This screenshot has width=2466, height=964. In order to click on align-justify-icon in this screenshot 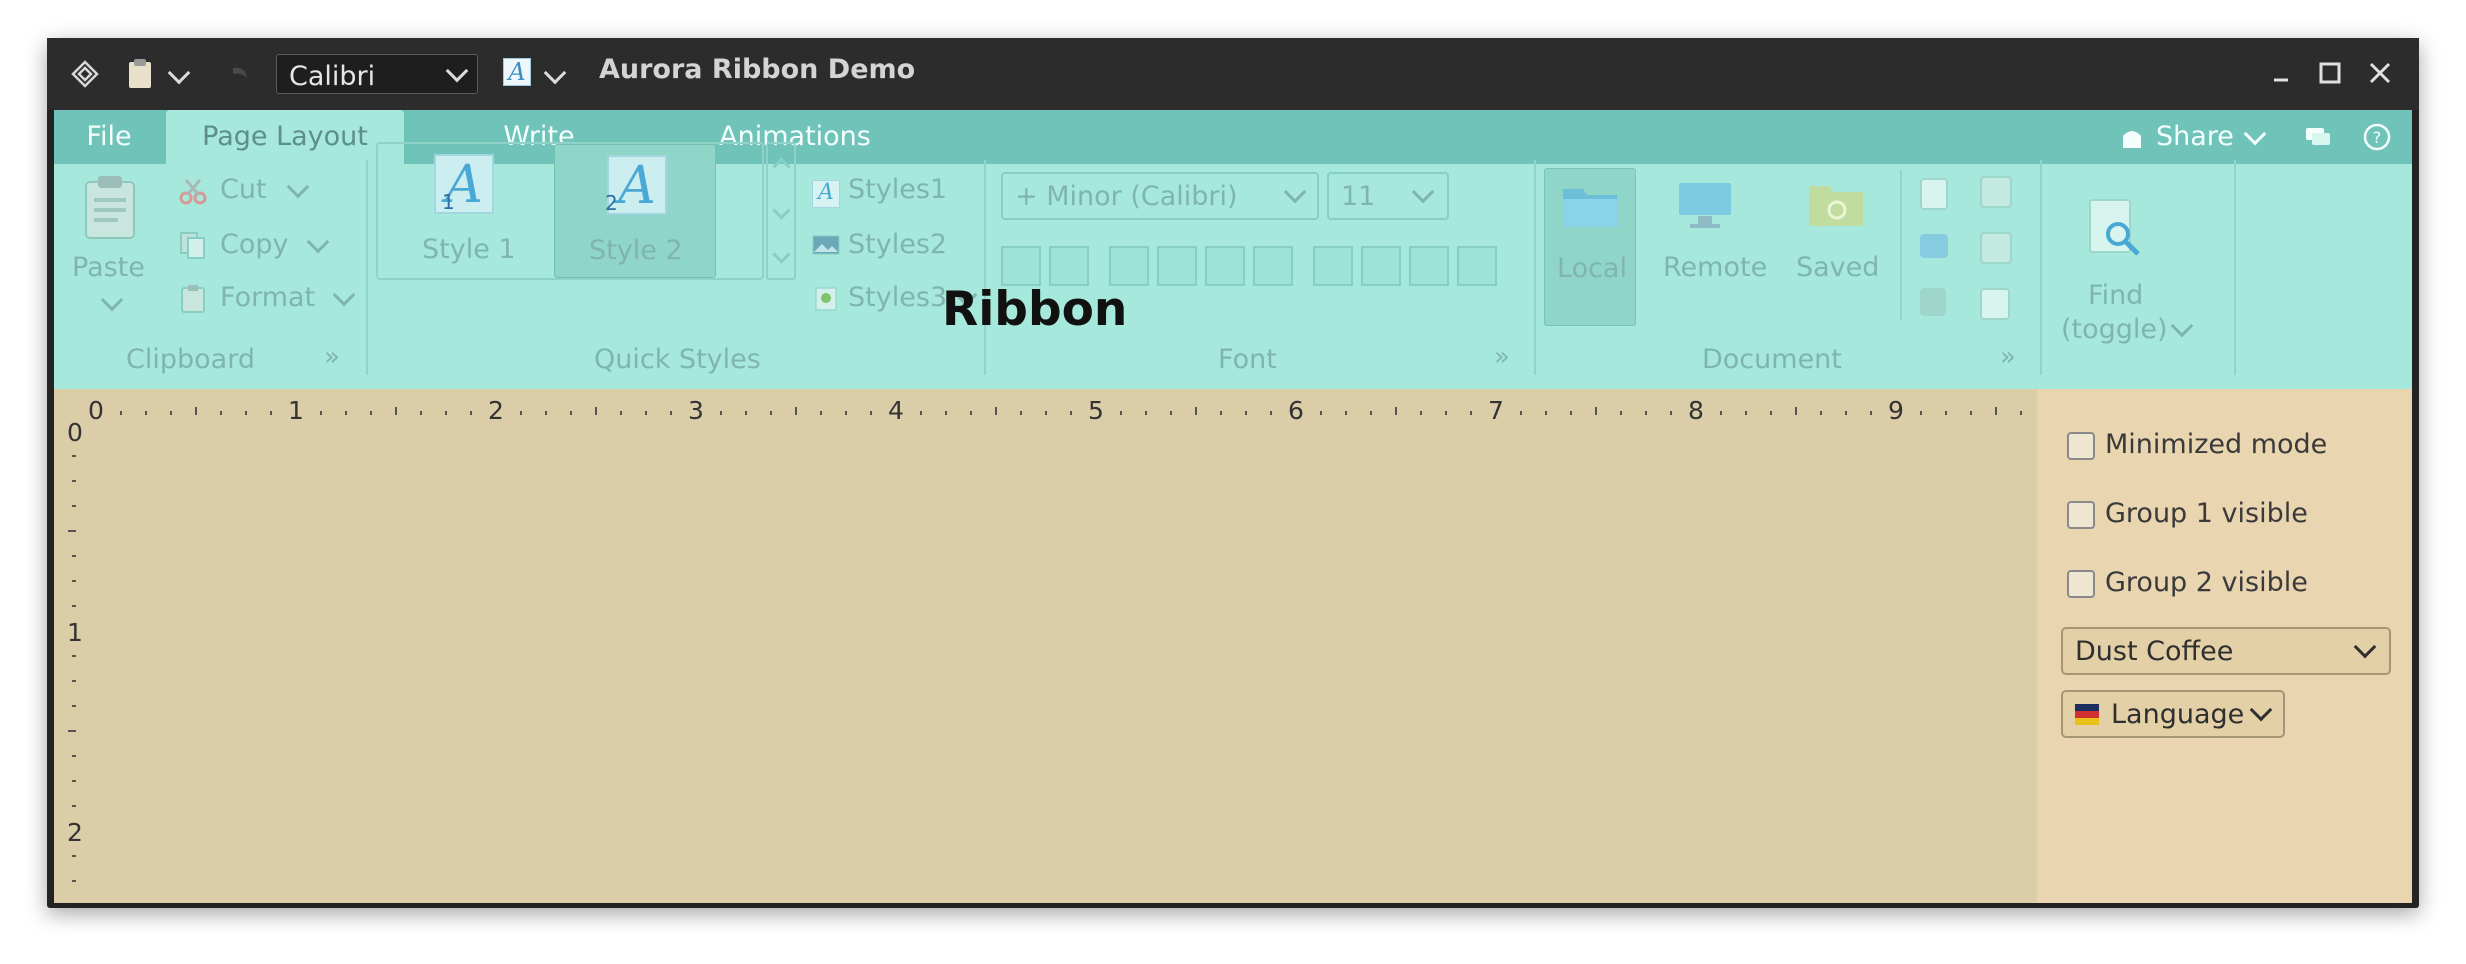, I will do `click(1477, 266)`.